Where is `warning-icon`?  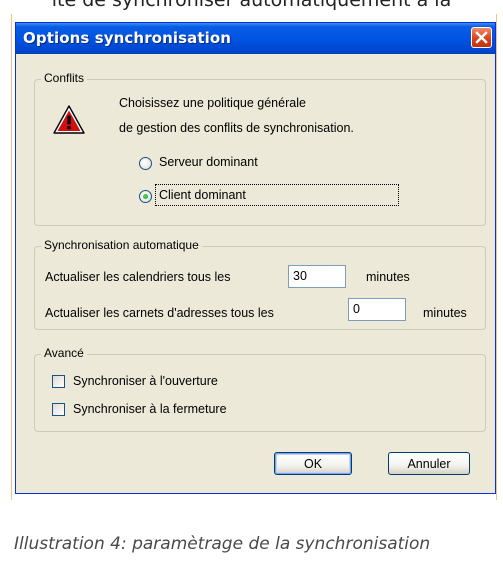
warning-icon is located at coordinates (69, 119).